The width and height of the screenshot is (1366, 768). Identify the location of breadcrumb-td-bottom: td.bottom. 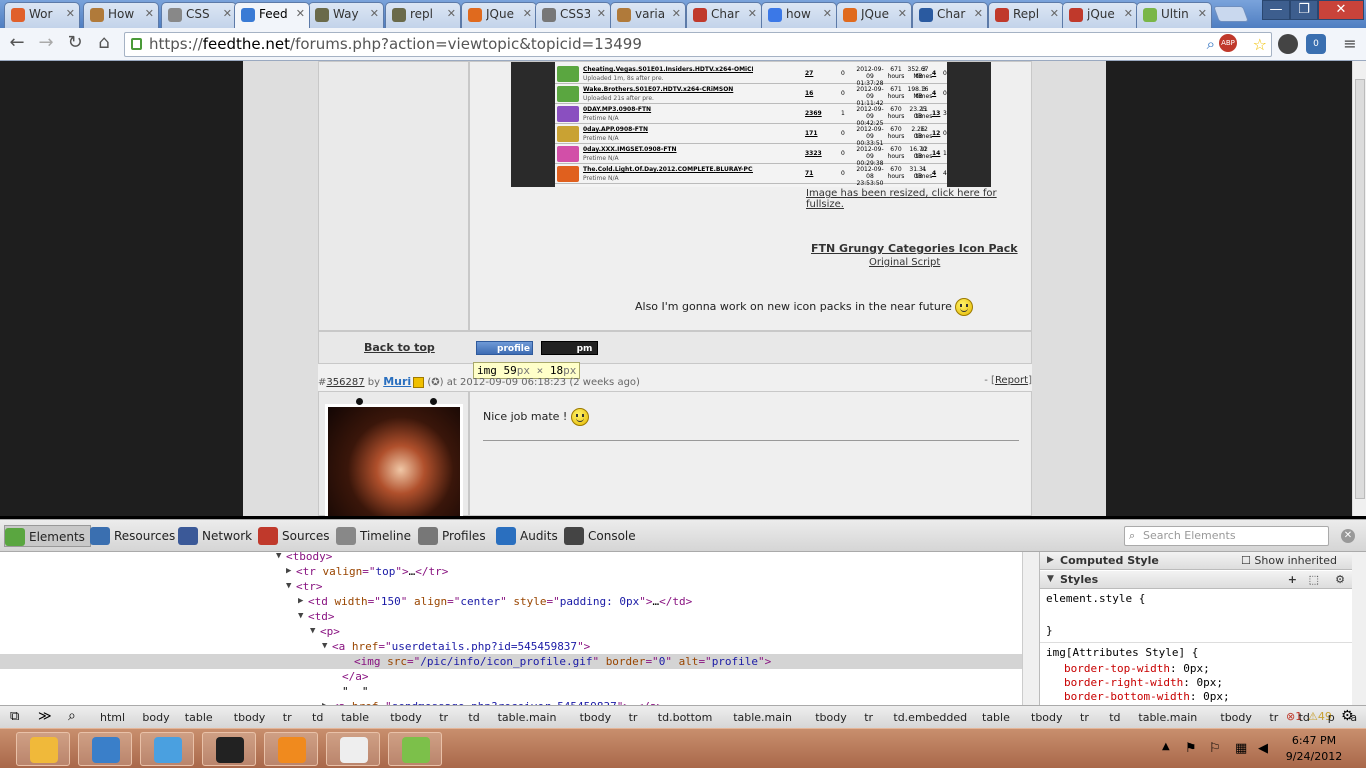
(685, 717).